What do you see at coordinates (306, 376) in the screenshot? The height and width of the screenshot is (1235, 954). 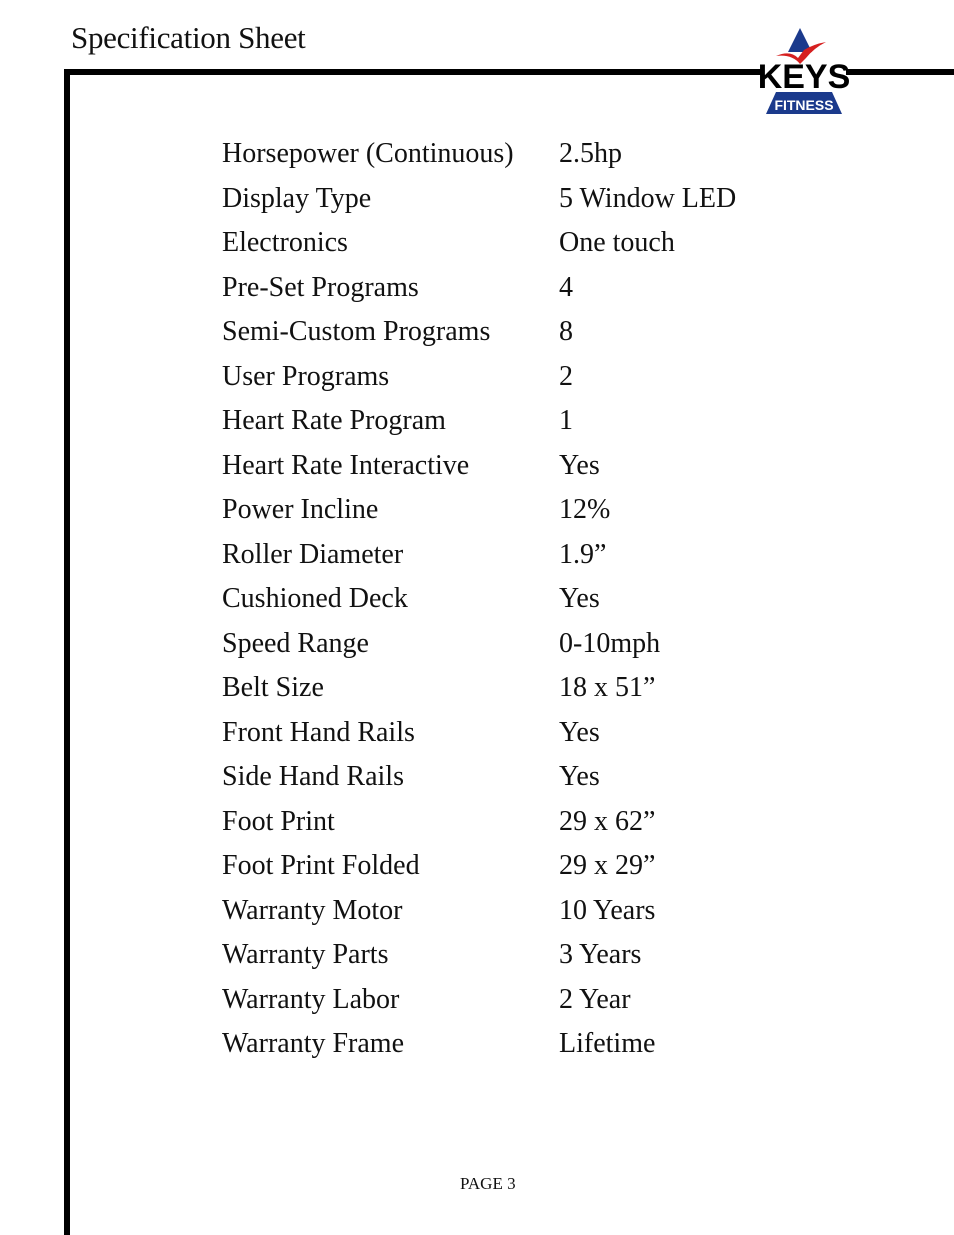 I see `spec-label: User Programs` at bounding box center [306, 376].